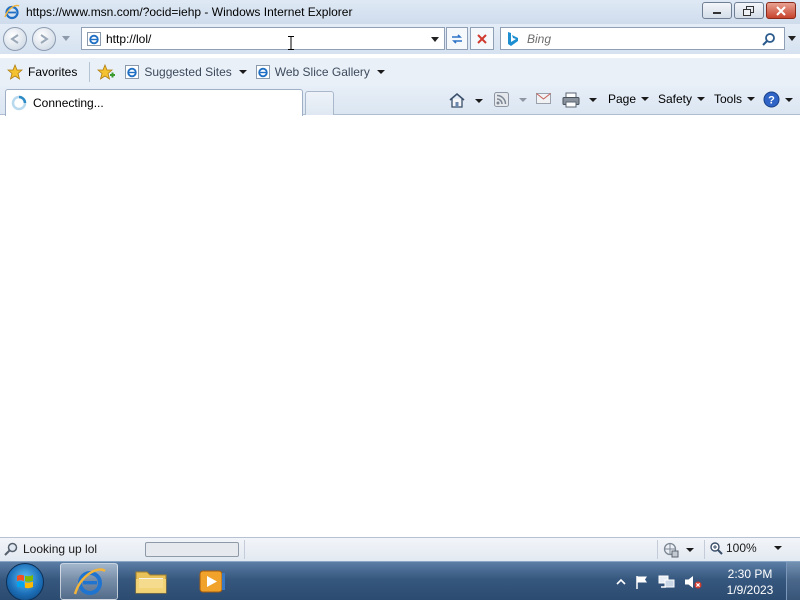  What do you see at coordinates (15, 72) in the screenshot?
I see `favorites-star-icon` at bounding box center [15, 72].